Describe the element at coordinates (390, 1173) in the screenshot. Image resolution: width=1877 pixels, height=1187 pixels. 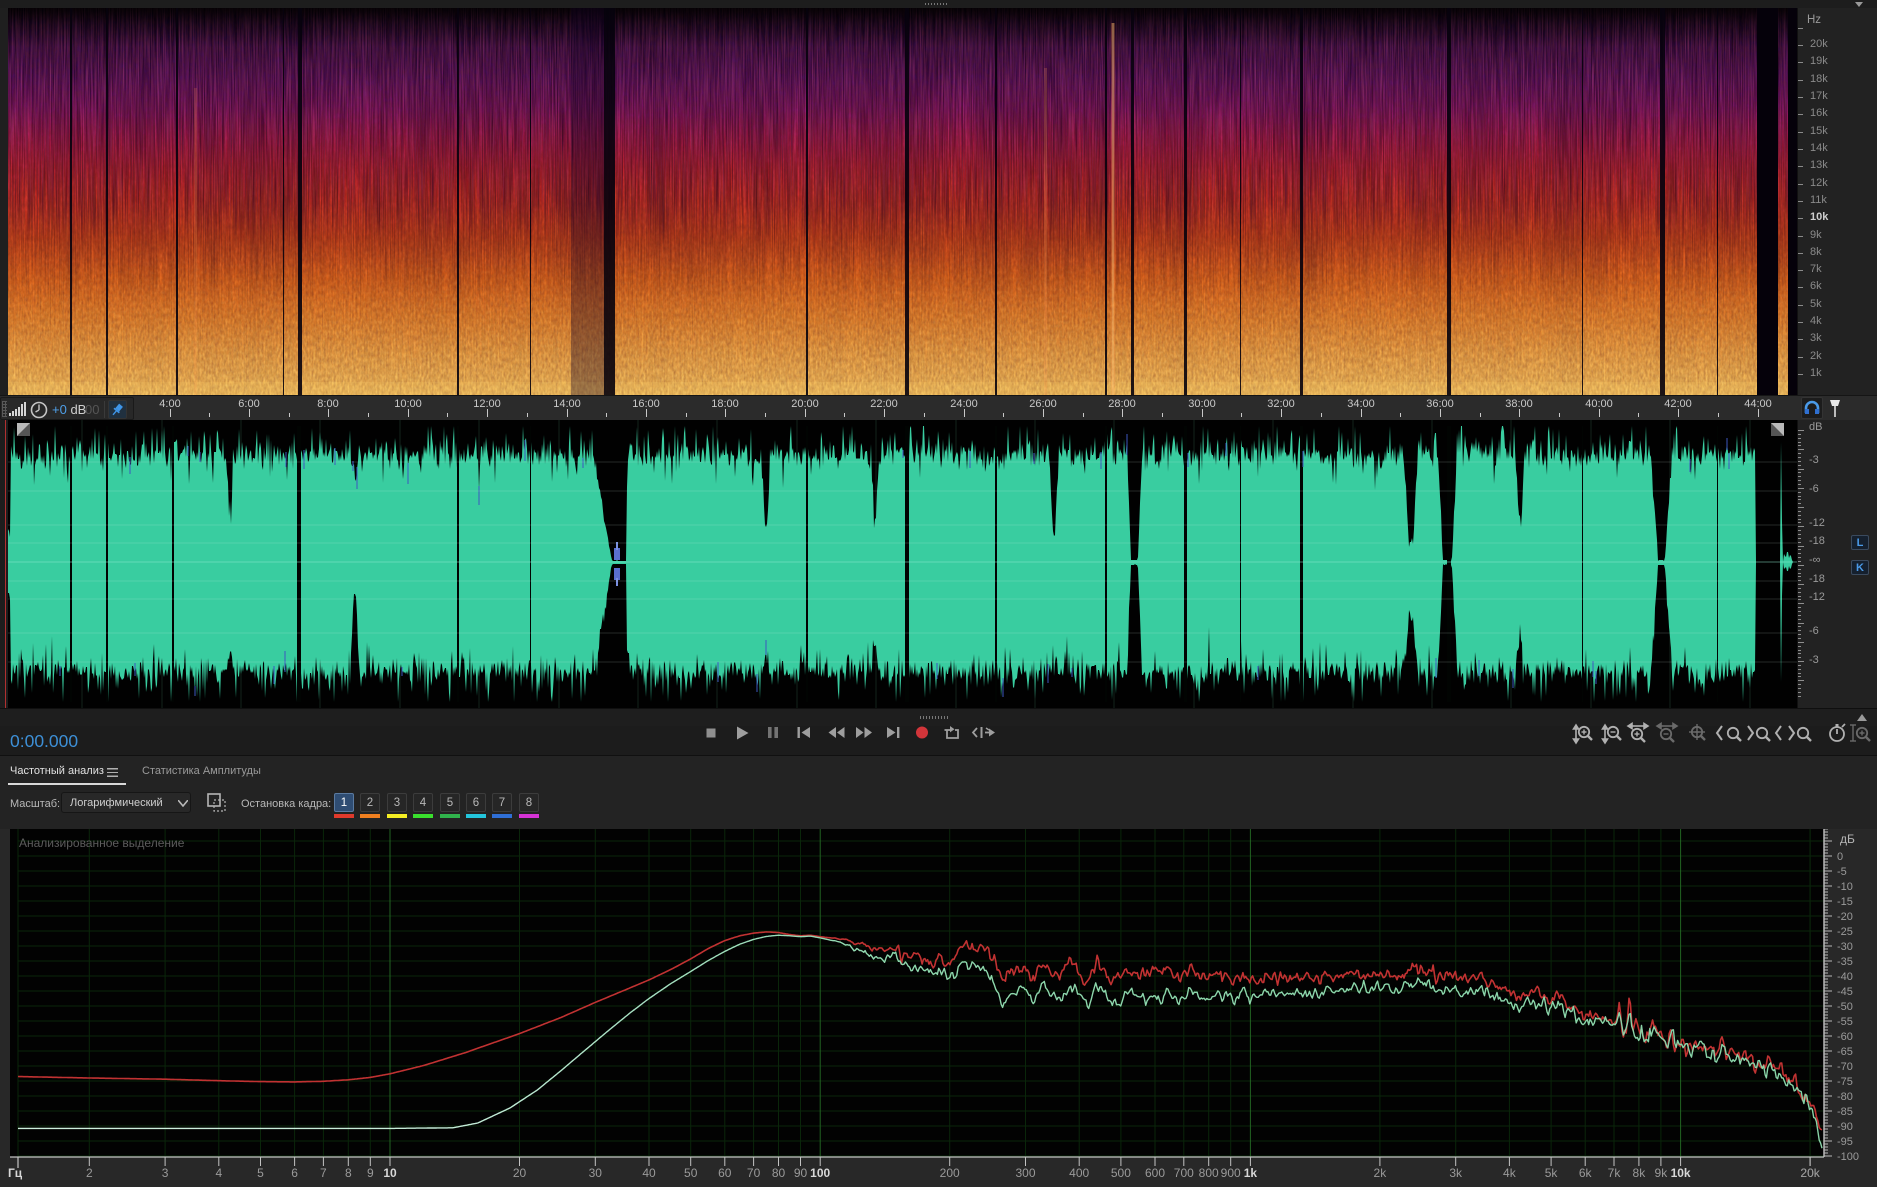
I see `svg-text: 10` at that location.